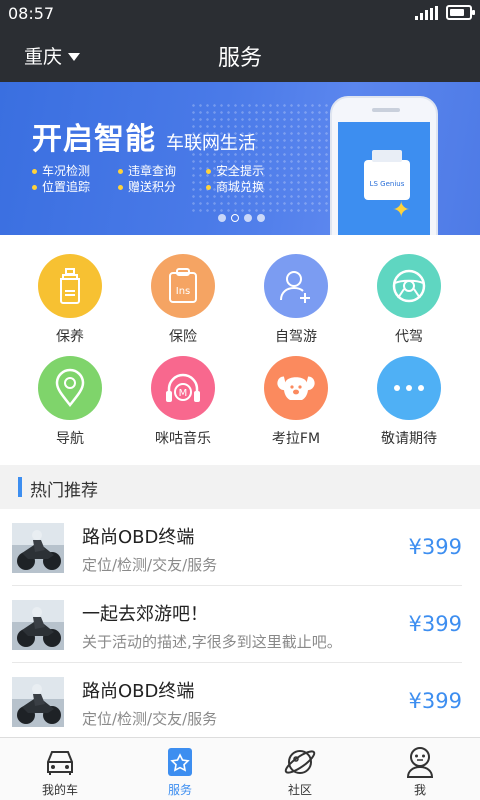  Describe the element at coordinates (296, 286) in the screenshot. I see `add-user-icon` at that location.